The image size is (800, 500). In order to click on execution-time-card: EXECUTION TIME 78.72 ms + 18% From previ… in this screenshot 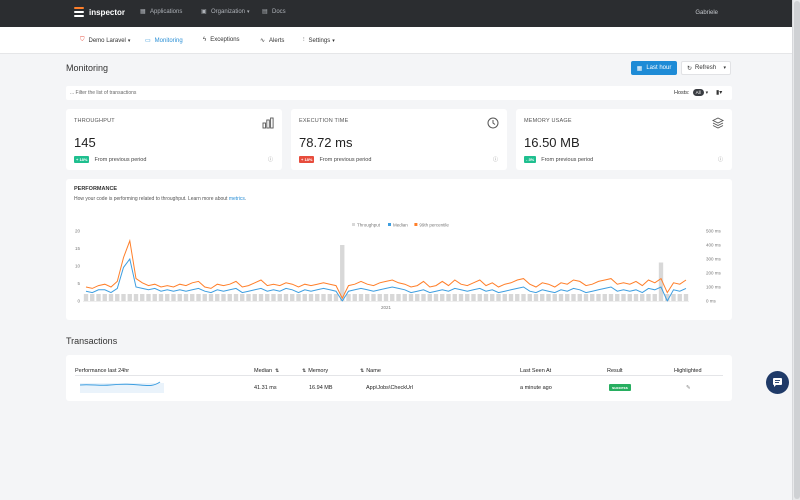, I will do `click(399, 139)`.